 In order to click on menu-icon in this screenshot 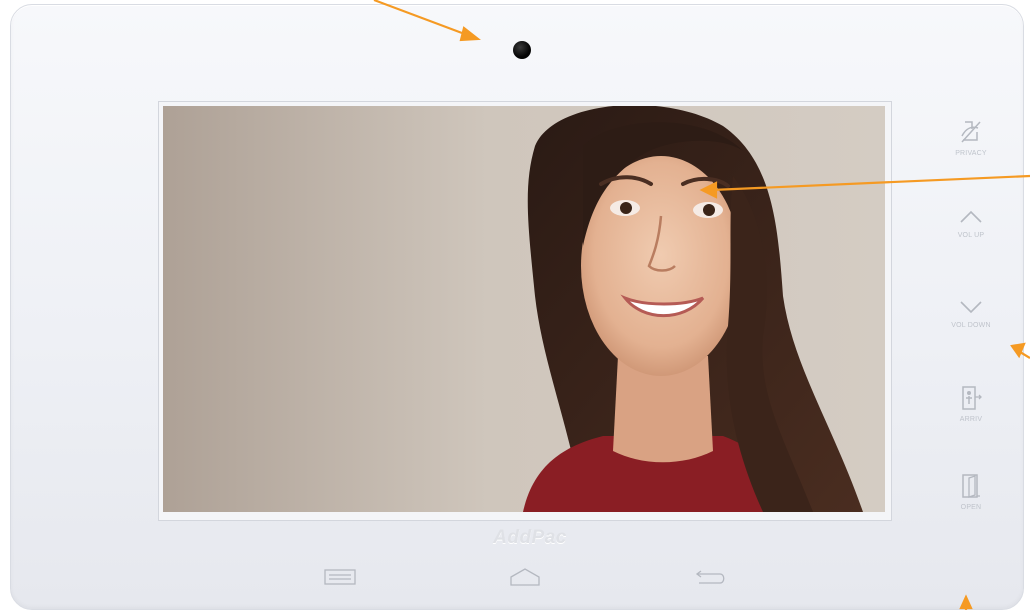, I will do `click(340, 577)`.